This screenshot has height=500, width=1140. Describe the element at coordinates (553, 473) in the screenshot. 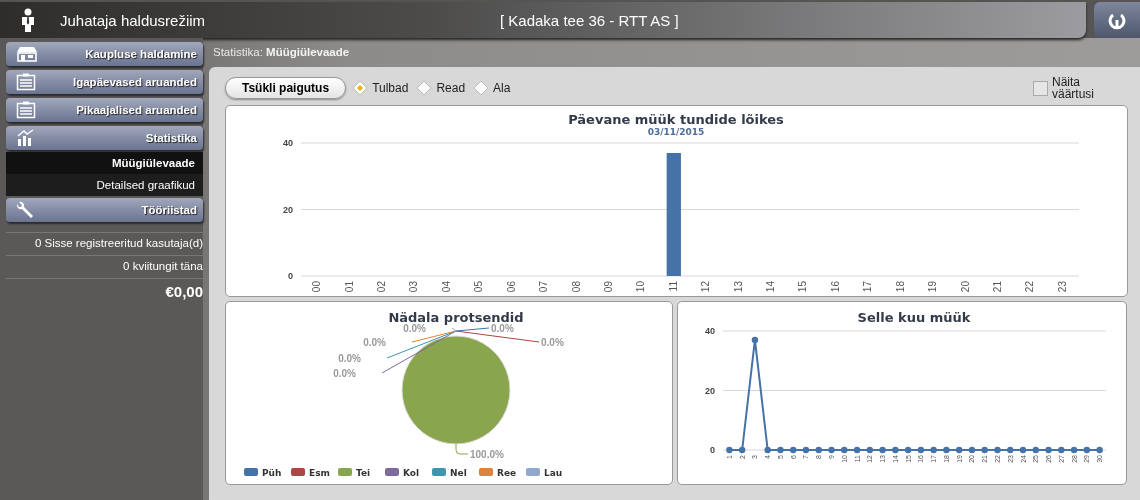

I see `legend-label: Lau` at that location.